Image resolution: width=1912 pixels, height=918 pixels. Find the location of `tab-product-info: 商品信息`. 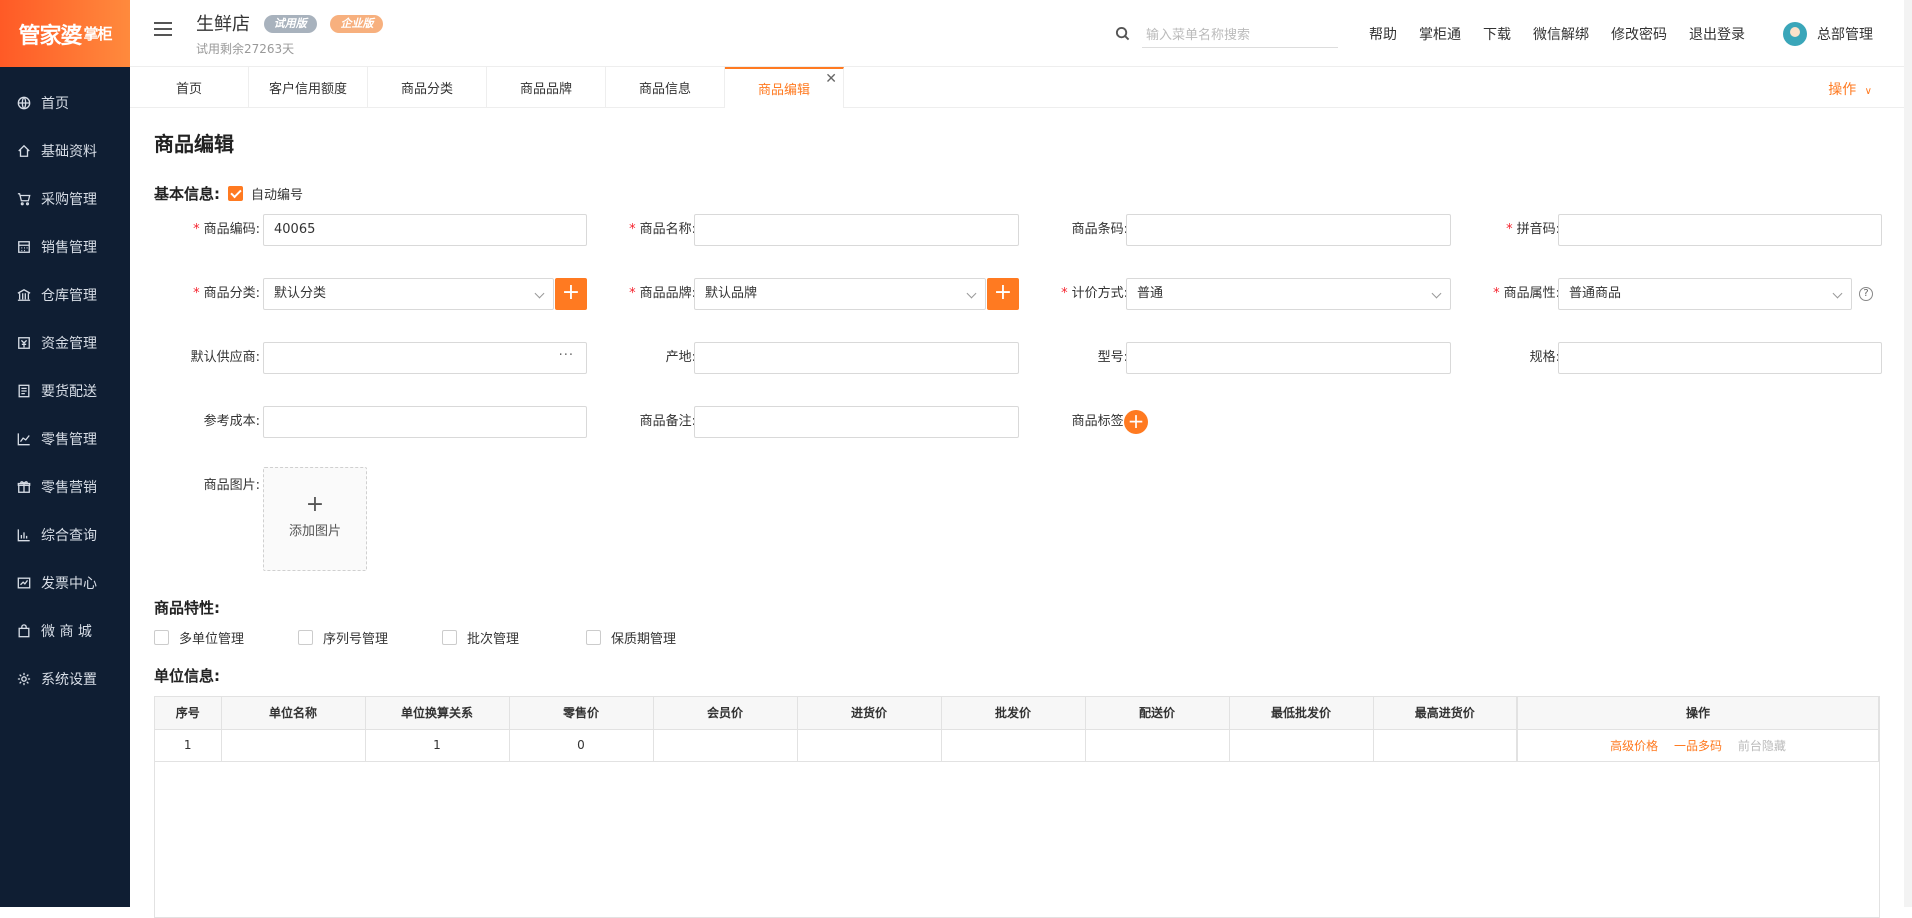

tab-product-info: 商品信息 is located at coordinates (665, 87).